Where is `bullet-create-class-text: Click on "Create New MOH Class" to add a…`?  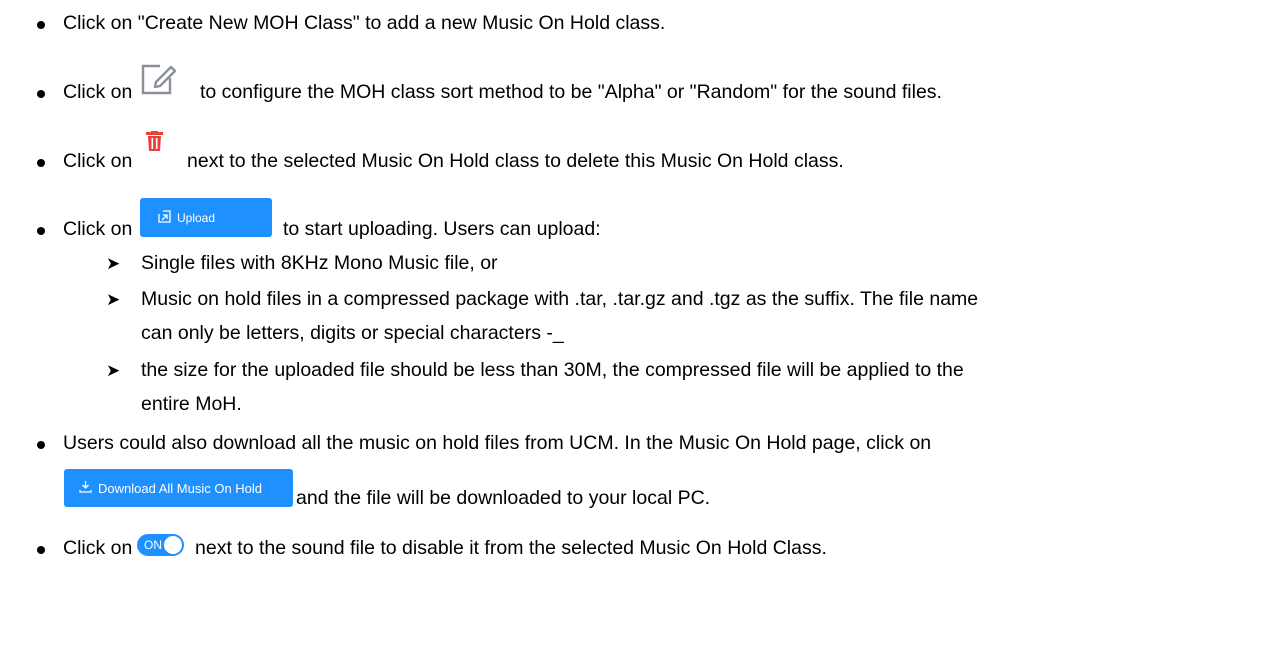 bullet-create-class-text: Click on "Create New MOH Class" to add a… is located at coordinates (364, 23).